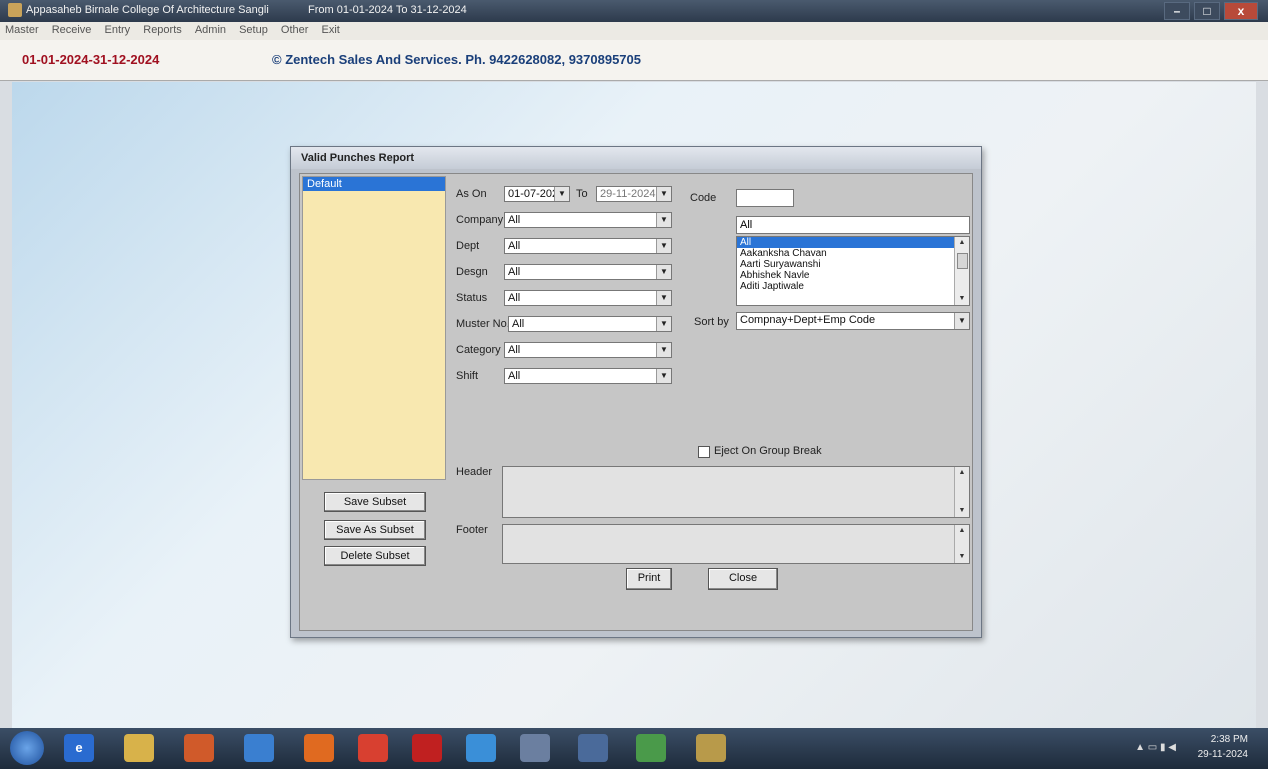 The height and width of the screenshot is (769, 1268). I want to click on desgn-select: All ▼, so click(588, 272).